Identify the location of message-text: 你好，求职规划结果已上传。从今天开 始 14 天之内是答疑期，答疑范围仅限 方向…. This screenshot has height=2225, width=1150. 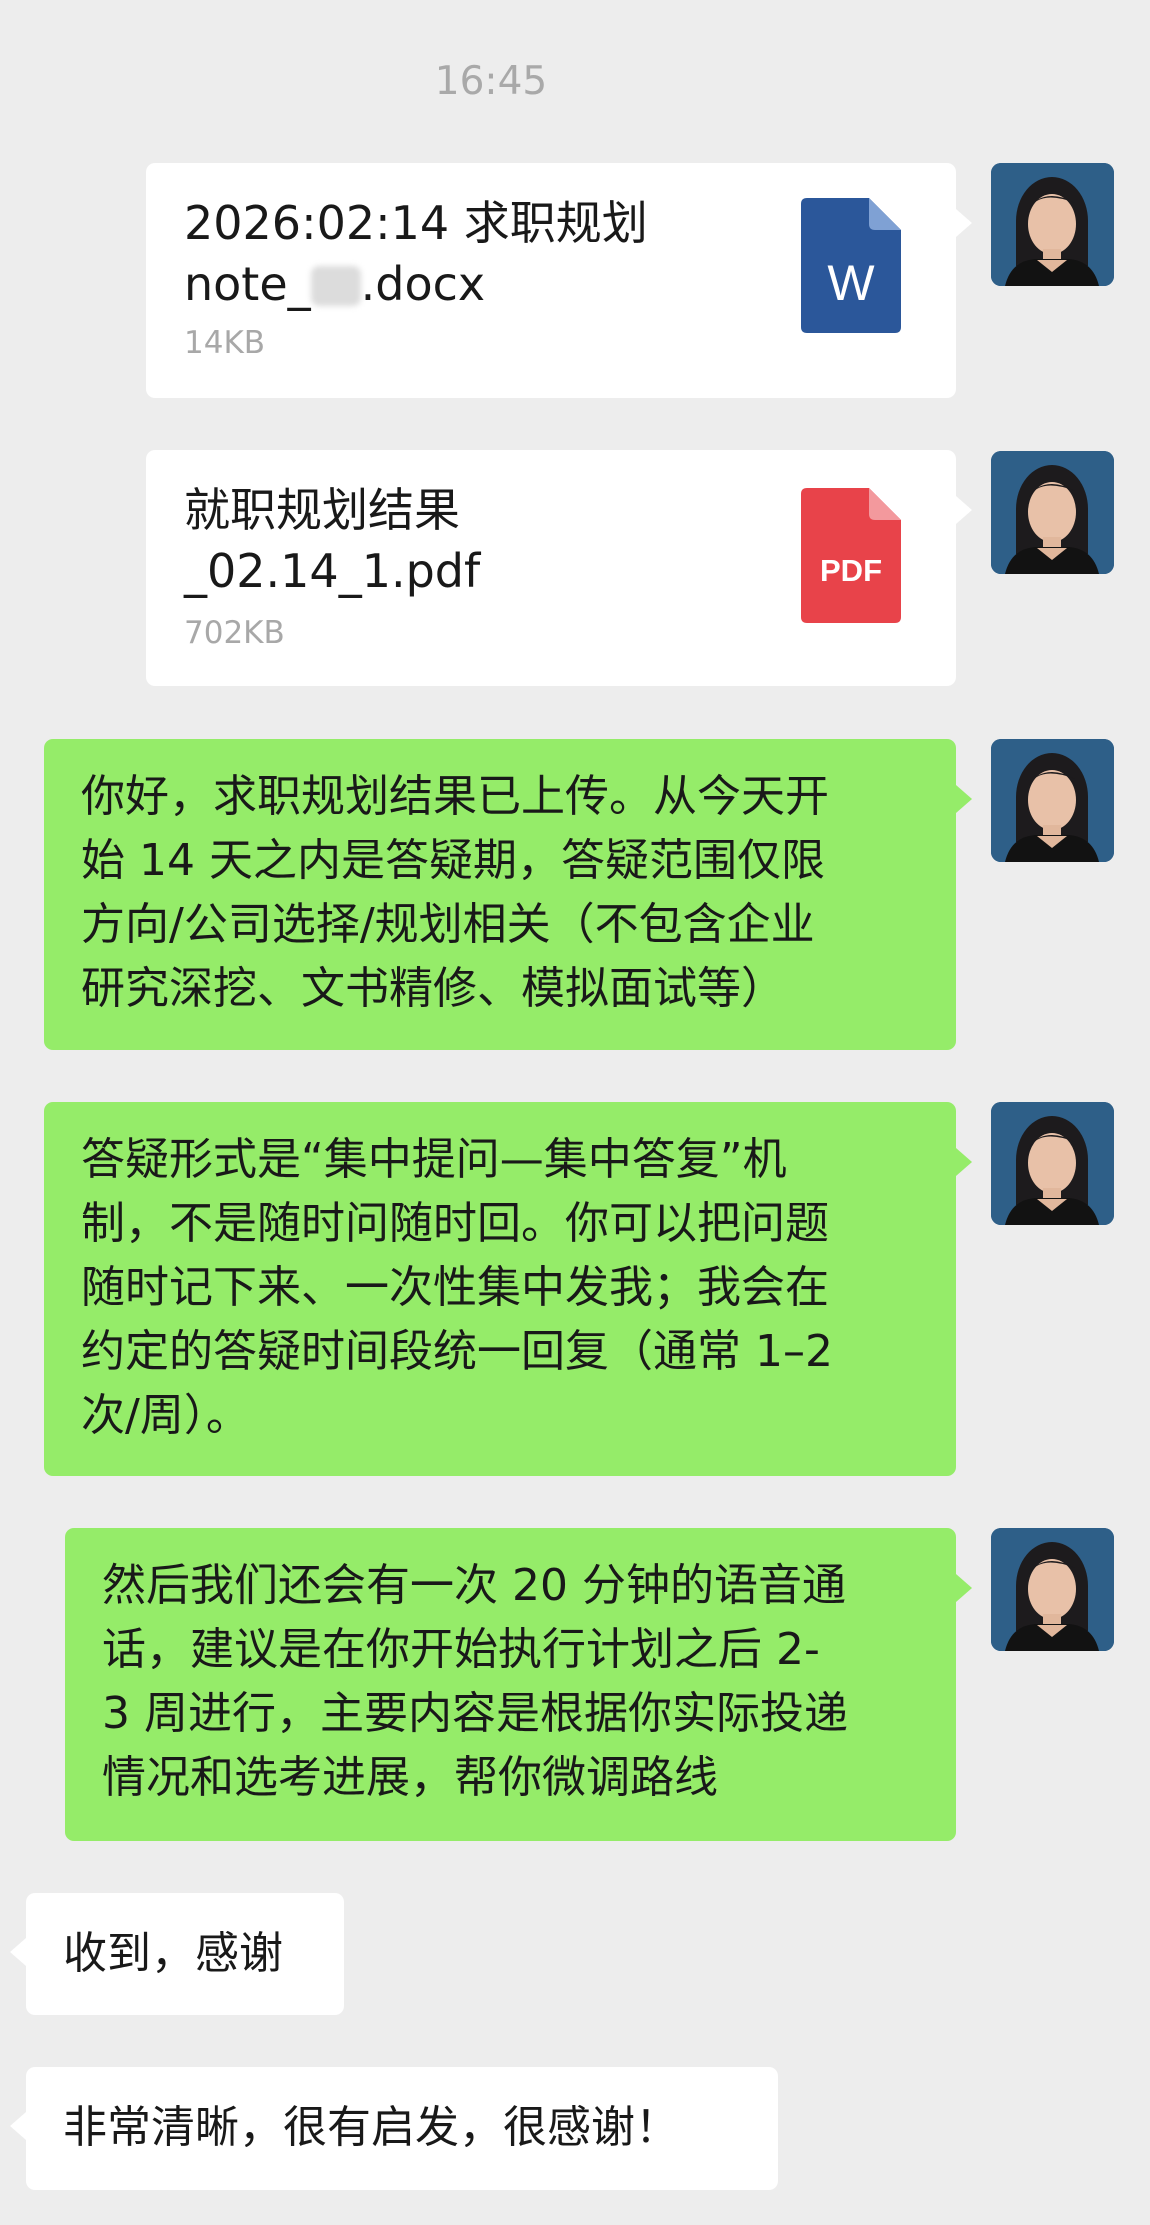
(455, 892).